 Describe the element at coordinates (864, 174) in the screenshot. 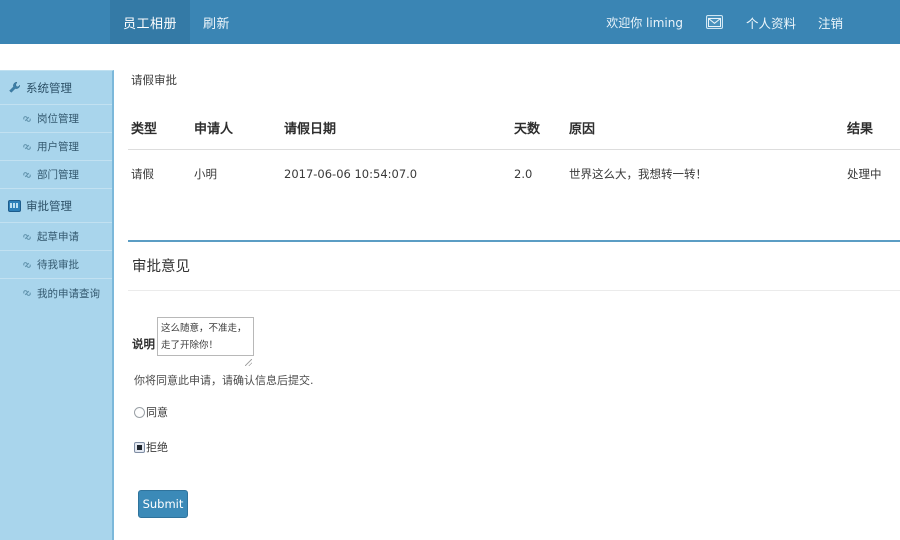

I see `cell-result: 处理中` at that location.